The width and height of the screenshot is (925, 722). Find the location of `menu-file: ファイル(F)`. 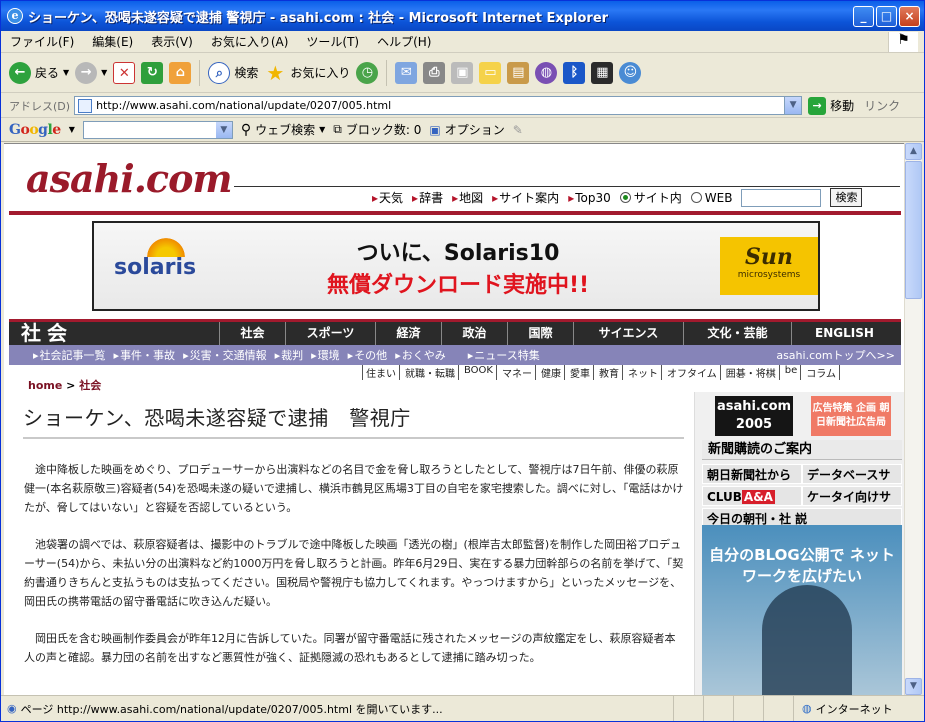

menu-file: ファイル(F) is located at coordinates (42, 41).